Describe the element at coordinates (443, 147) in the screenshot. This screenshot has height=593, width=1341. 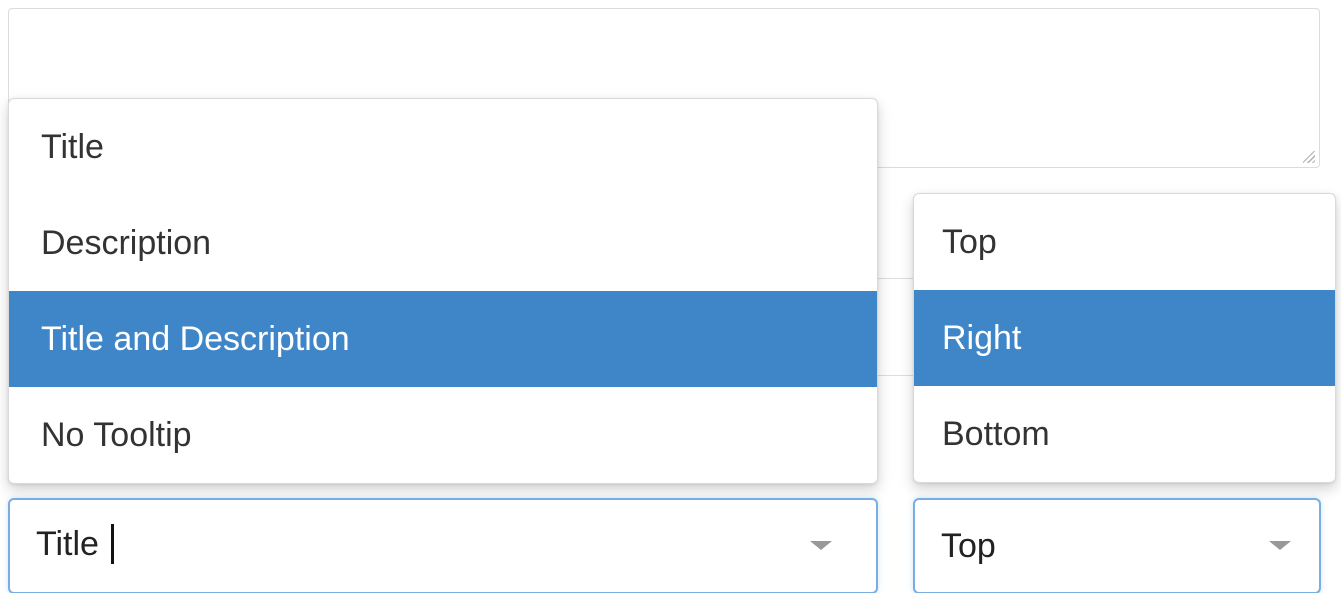
I see `dropdown-option-title: Title` at that location.